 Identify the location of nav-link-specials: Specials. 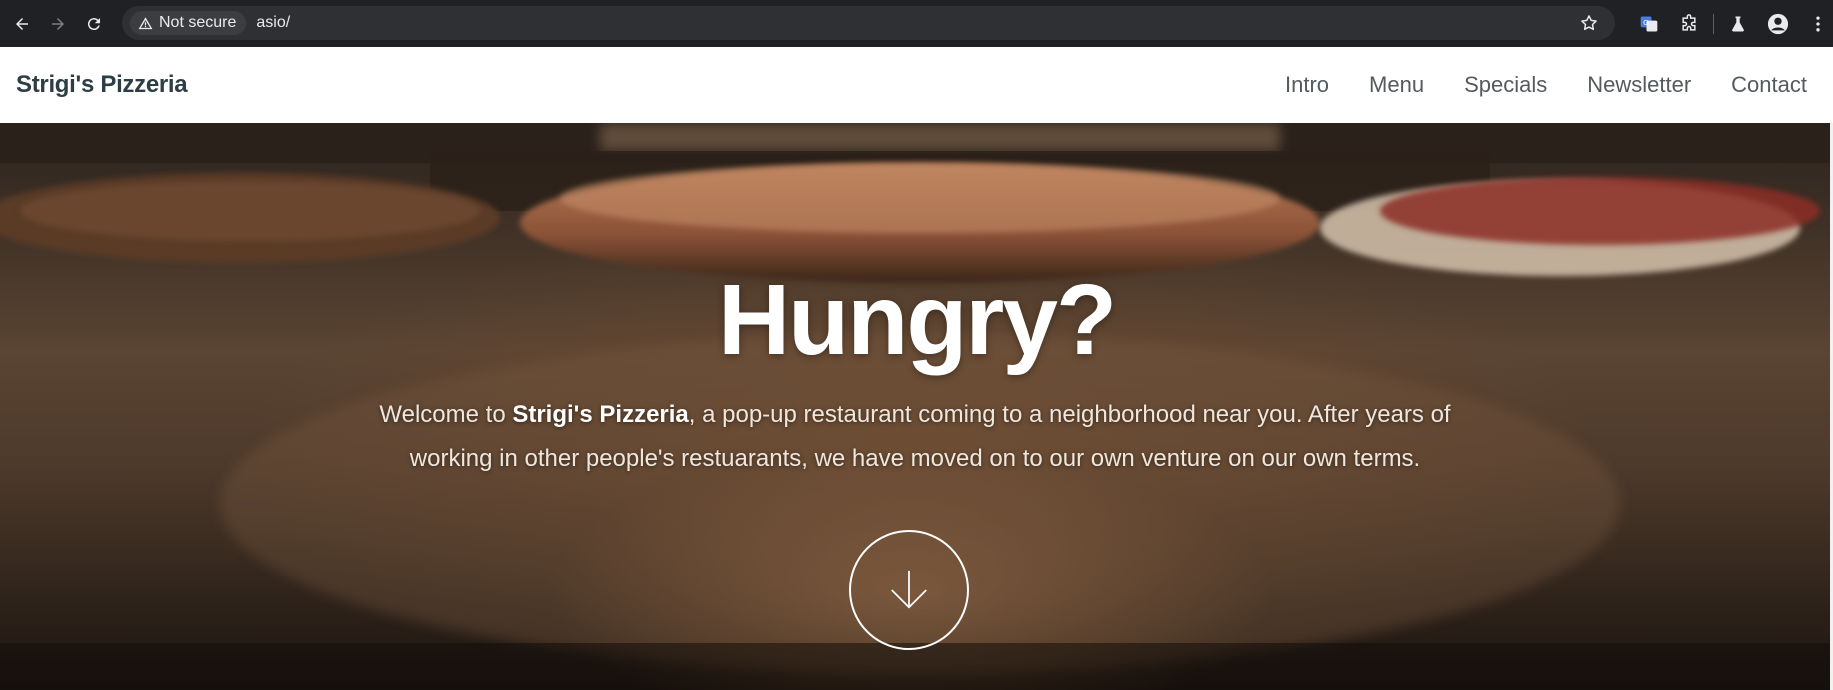
(1505, 85).